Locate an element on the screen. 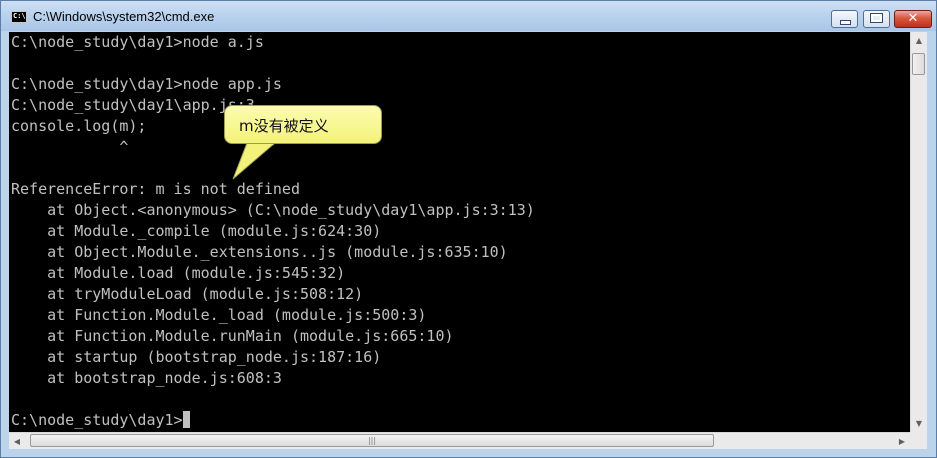 Image resolution: width=937 pixels, height=458 pixels. scroll-left-button: ◀ is located at coordinates (17, 441).